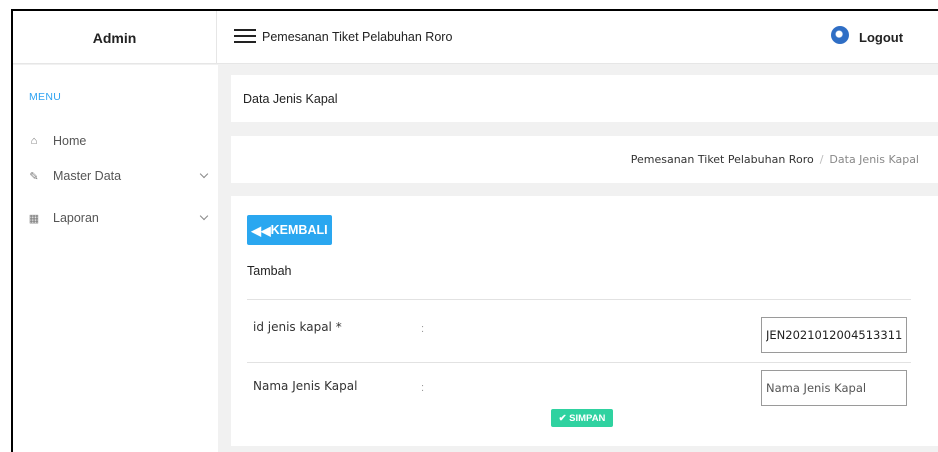  I want to click on sidebar-item-label: Laporan, so click(76, 218).